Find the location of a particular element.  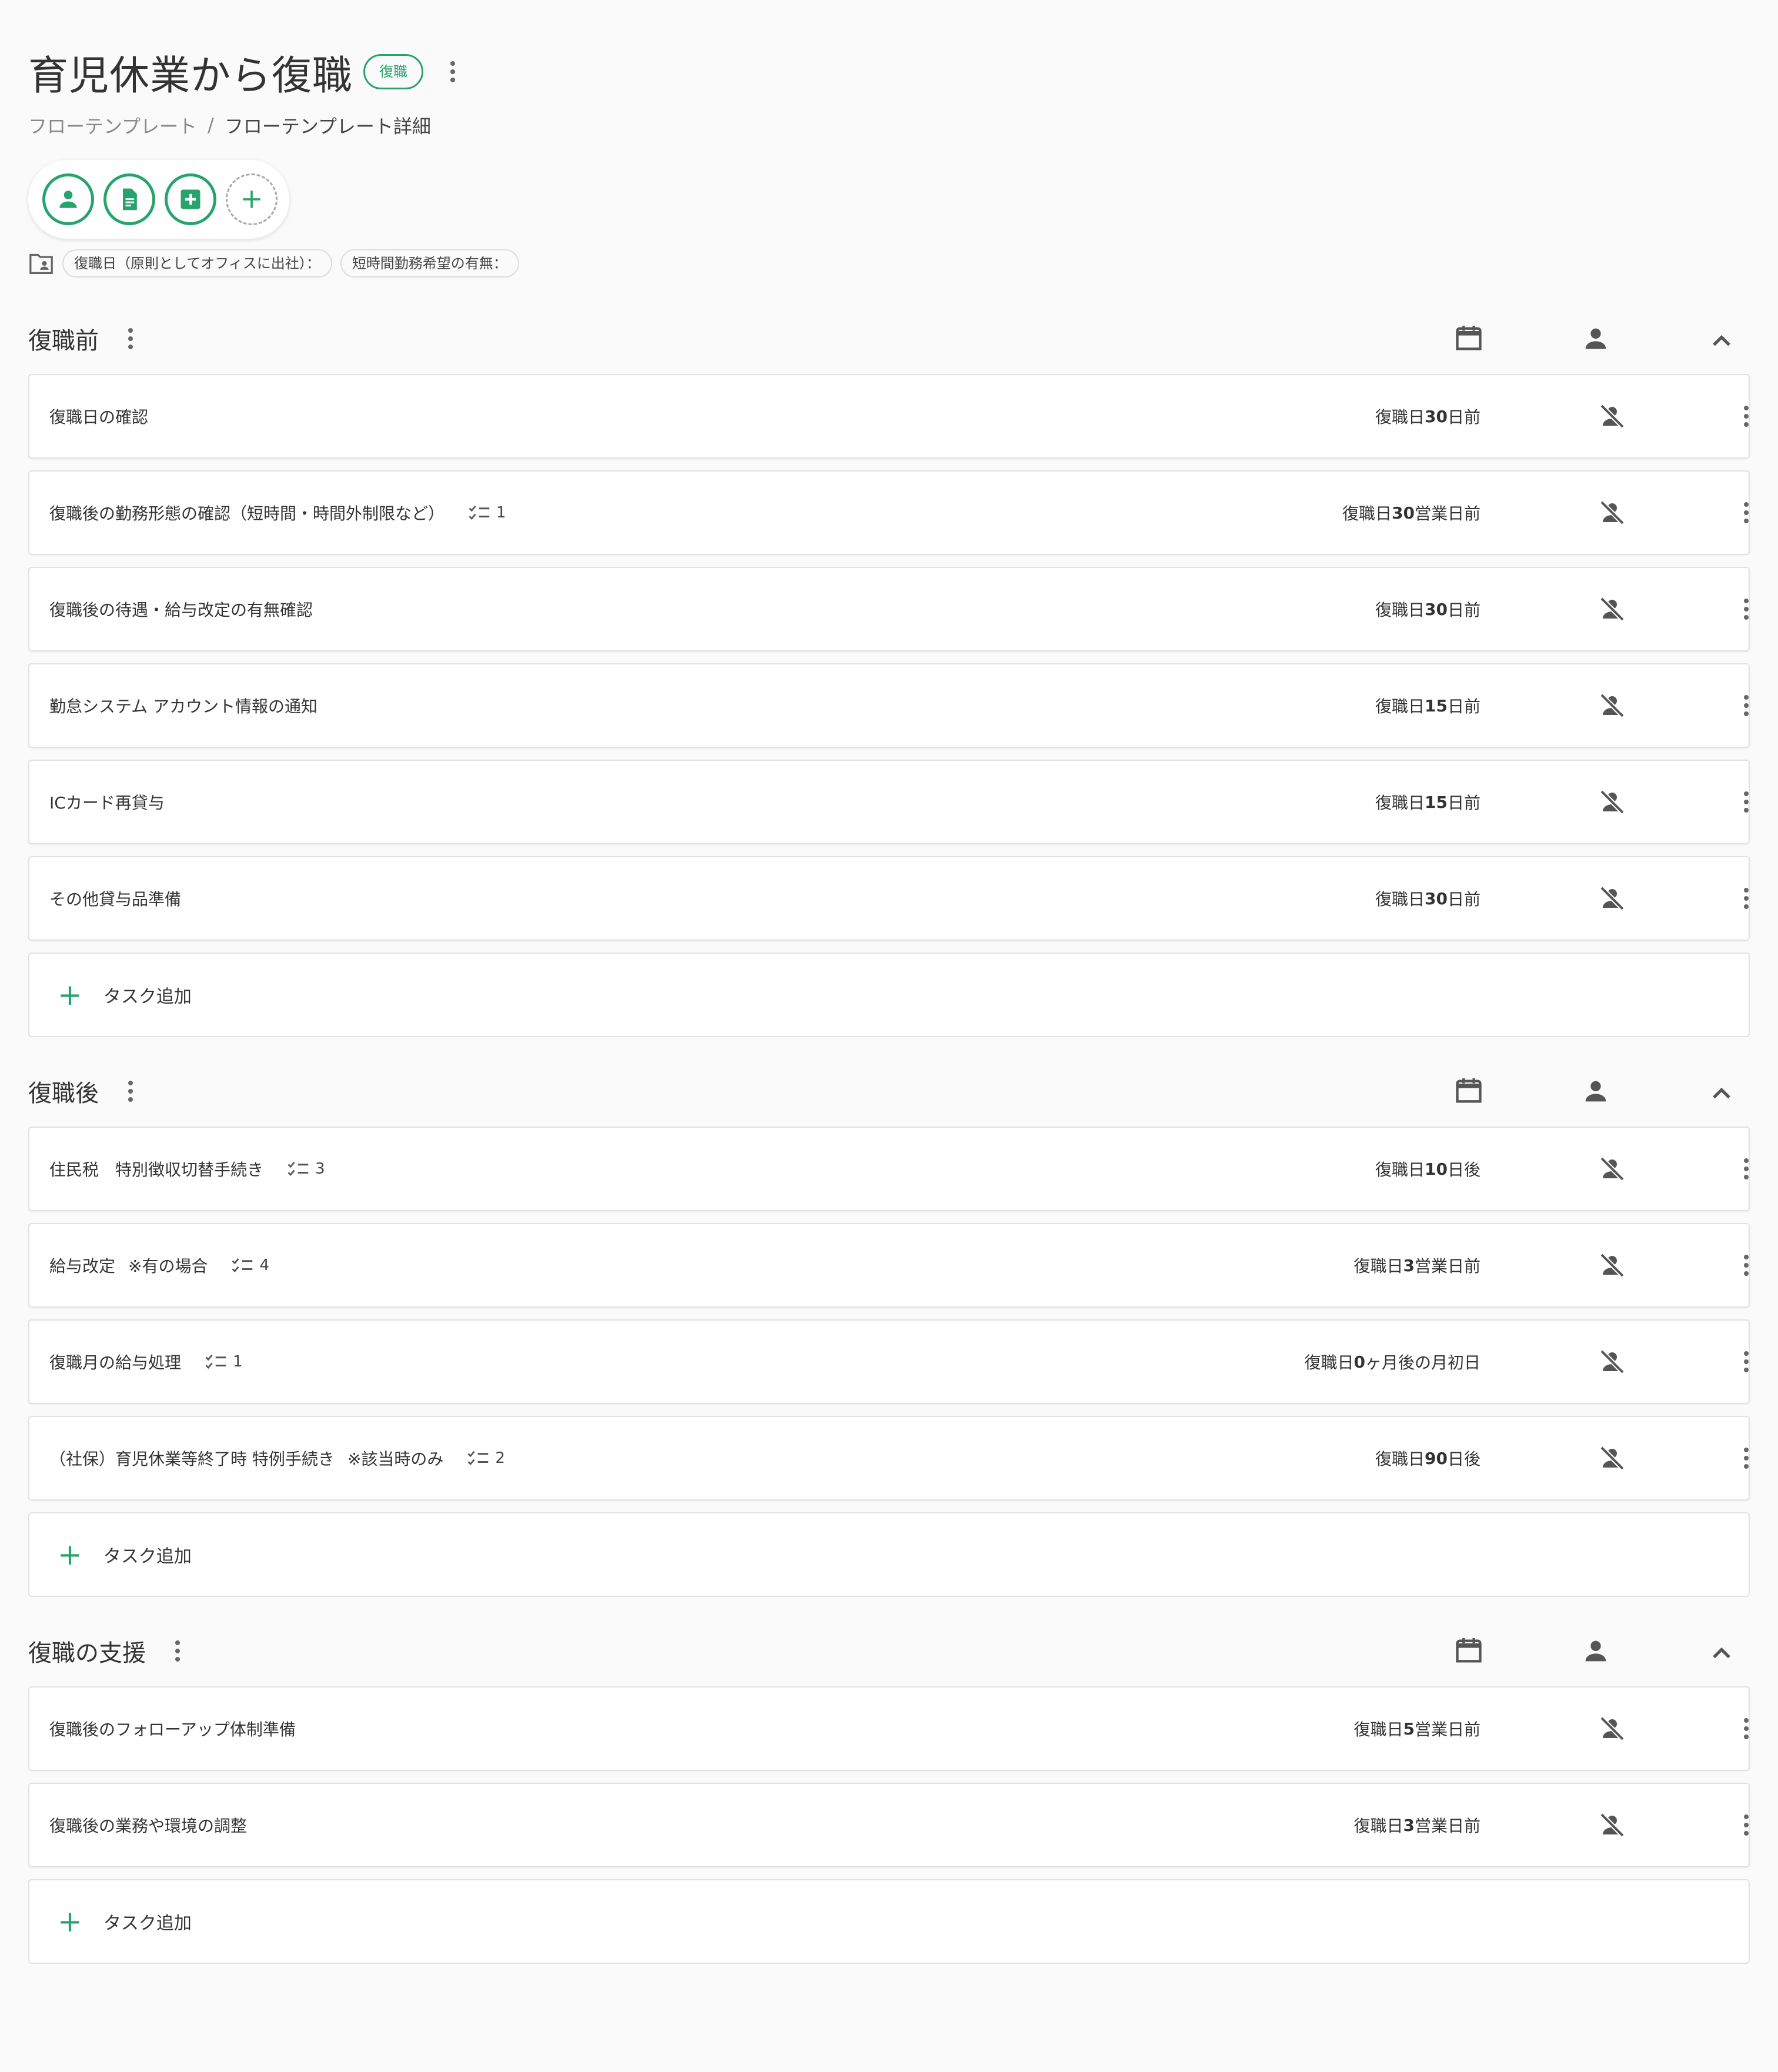

checklist-count-value: 4 is located at coordinates (264, 1265).